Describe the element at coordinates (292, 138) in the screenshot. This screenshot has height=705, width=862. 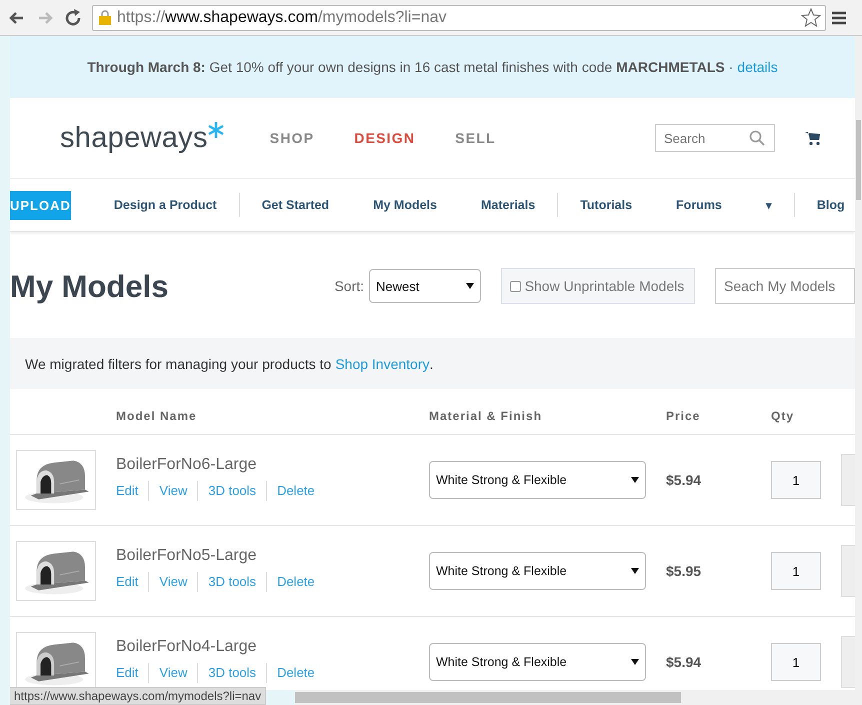
I see `nav-tab: SHOP` at that location.